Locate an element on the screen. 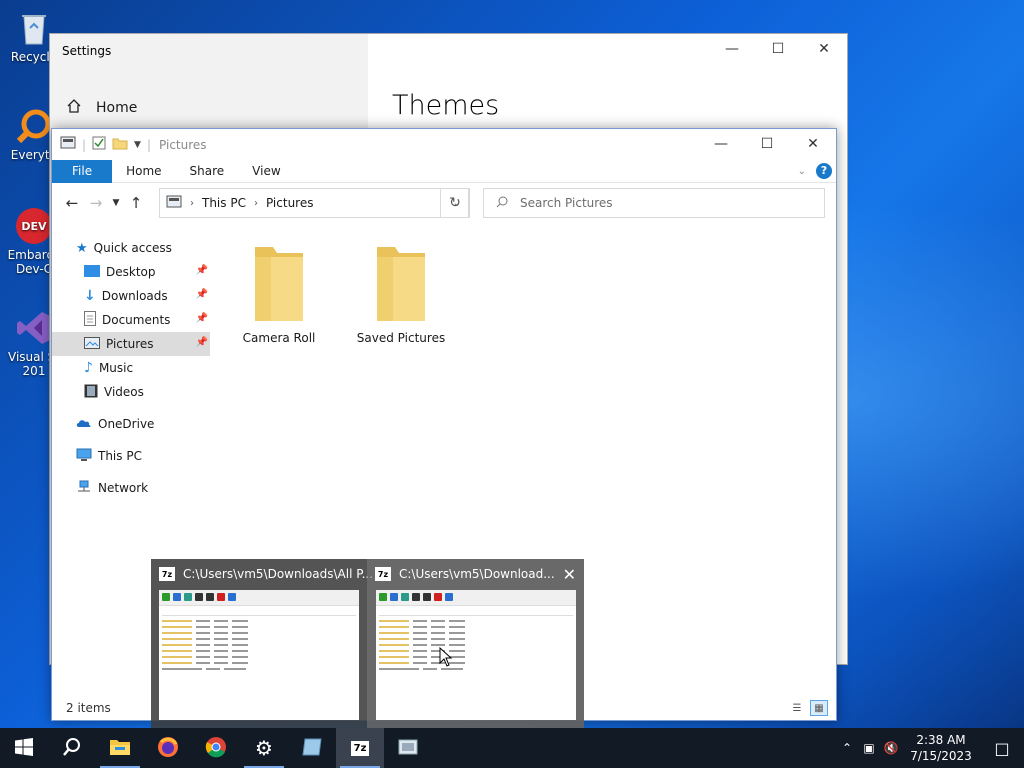 The width and height of the screenshot is (1024, 768). breadcrumb-pictures: Pictures is located at coordinates (290, 203).